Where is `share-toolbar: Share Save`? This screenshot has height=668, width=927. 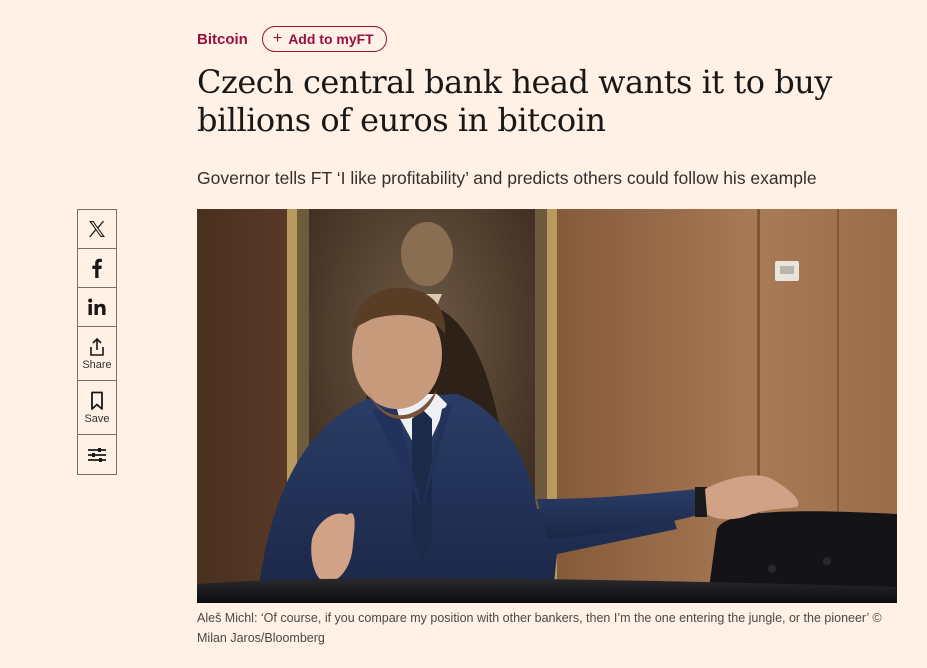 share-toolbar: Share Save is located at coordinates (97, 342).